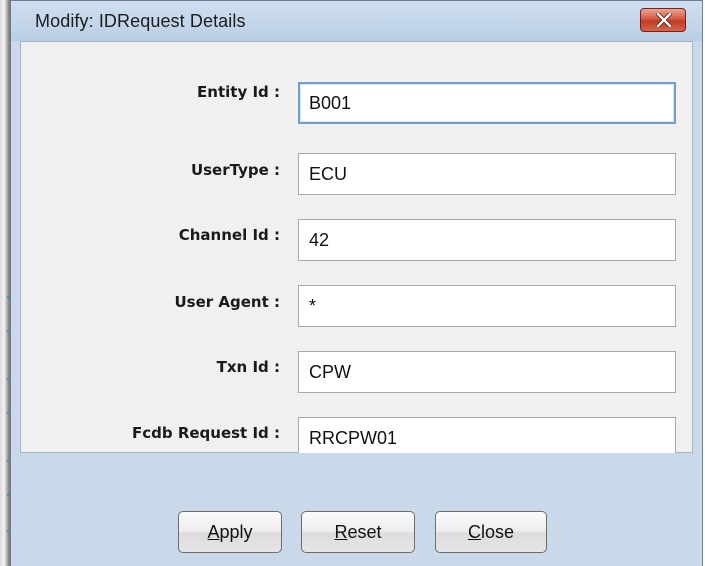 The image size is (705, 566). Describe the element at coordinates (235, 170) in the screenshot. I see `user-type-label: UserType :` at that location.